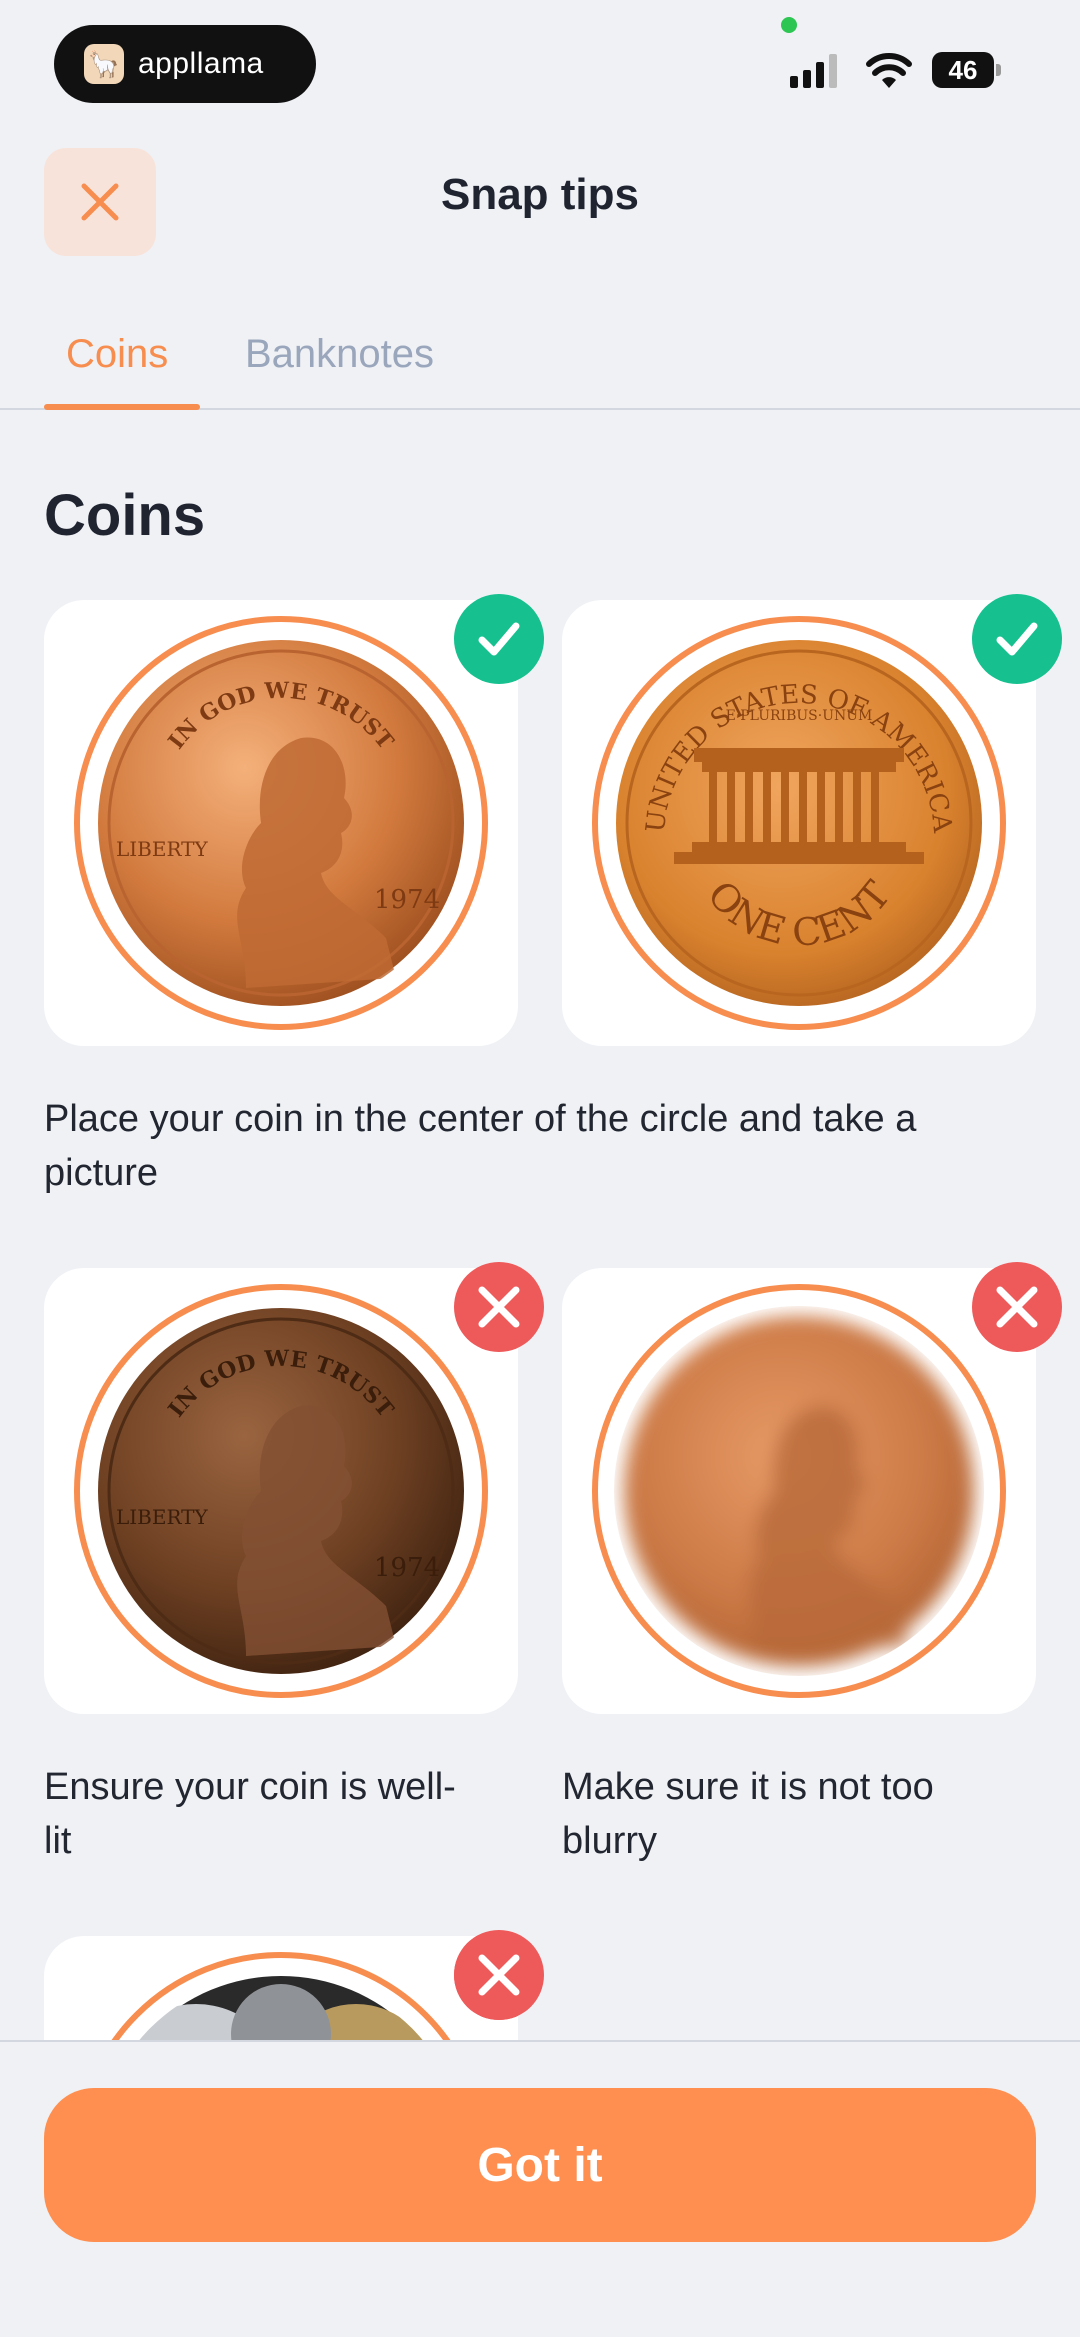 The height and width of the screenshot is (2337, 1080). Describe the element at coordinates (281, 1991) in the screenshot. I see `tip-card-multiple-bad` at that location.